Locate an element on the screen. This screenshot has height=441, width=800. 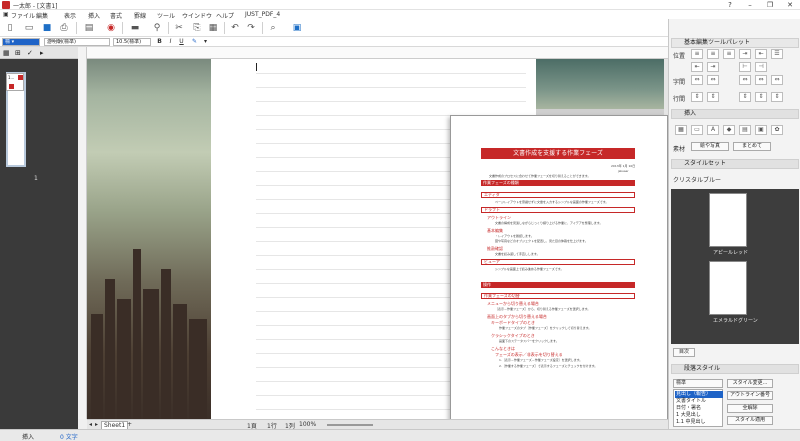
jump-icon: ▣ is located at coordinates (297, 28).